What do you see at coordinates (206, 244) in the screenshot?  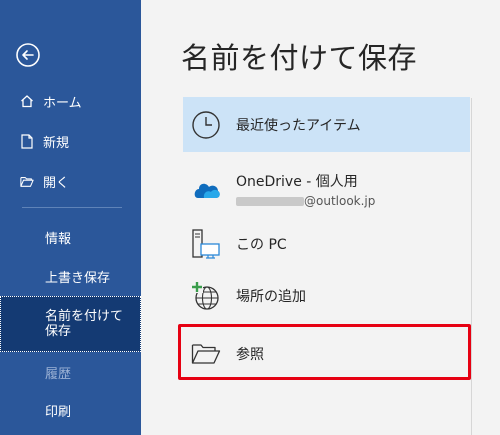 I see `computer-icon` at bounding box center [206, 244].